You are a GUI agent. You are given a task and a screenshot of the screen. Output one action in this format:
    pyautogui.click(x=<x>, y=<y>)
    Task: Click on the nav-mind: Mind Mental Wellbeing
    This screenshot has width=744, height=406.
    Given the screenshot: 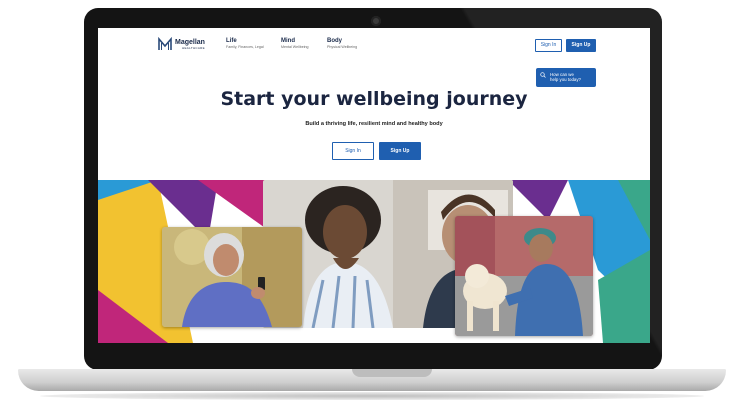 What is the action you would take?
    pyautogui.click(x=295, y=43)
    